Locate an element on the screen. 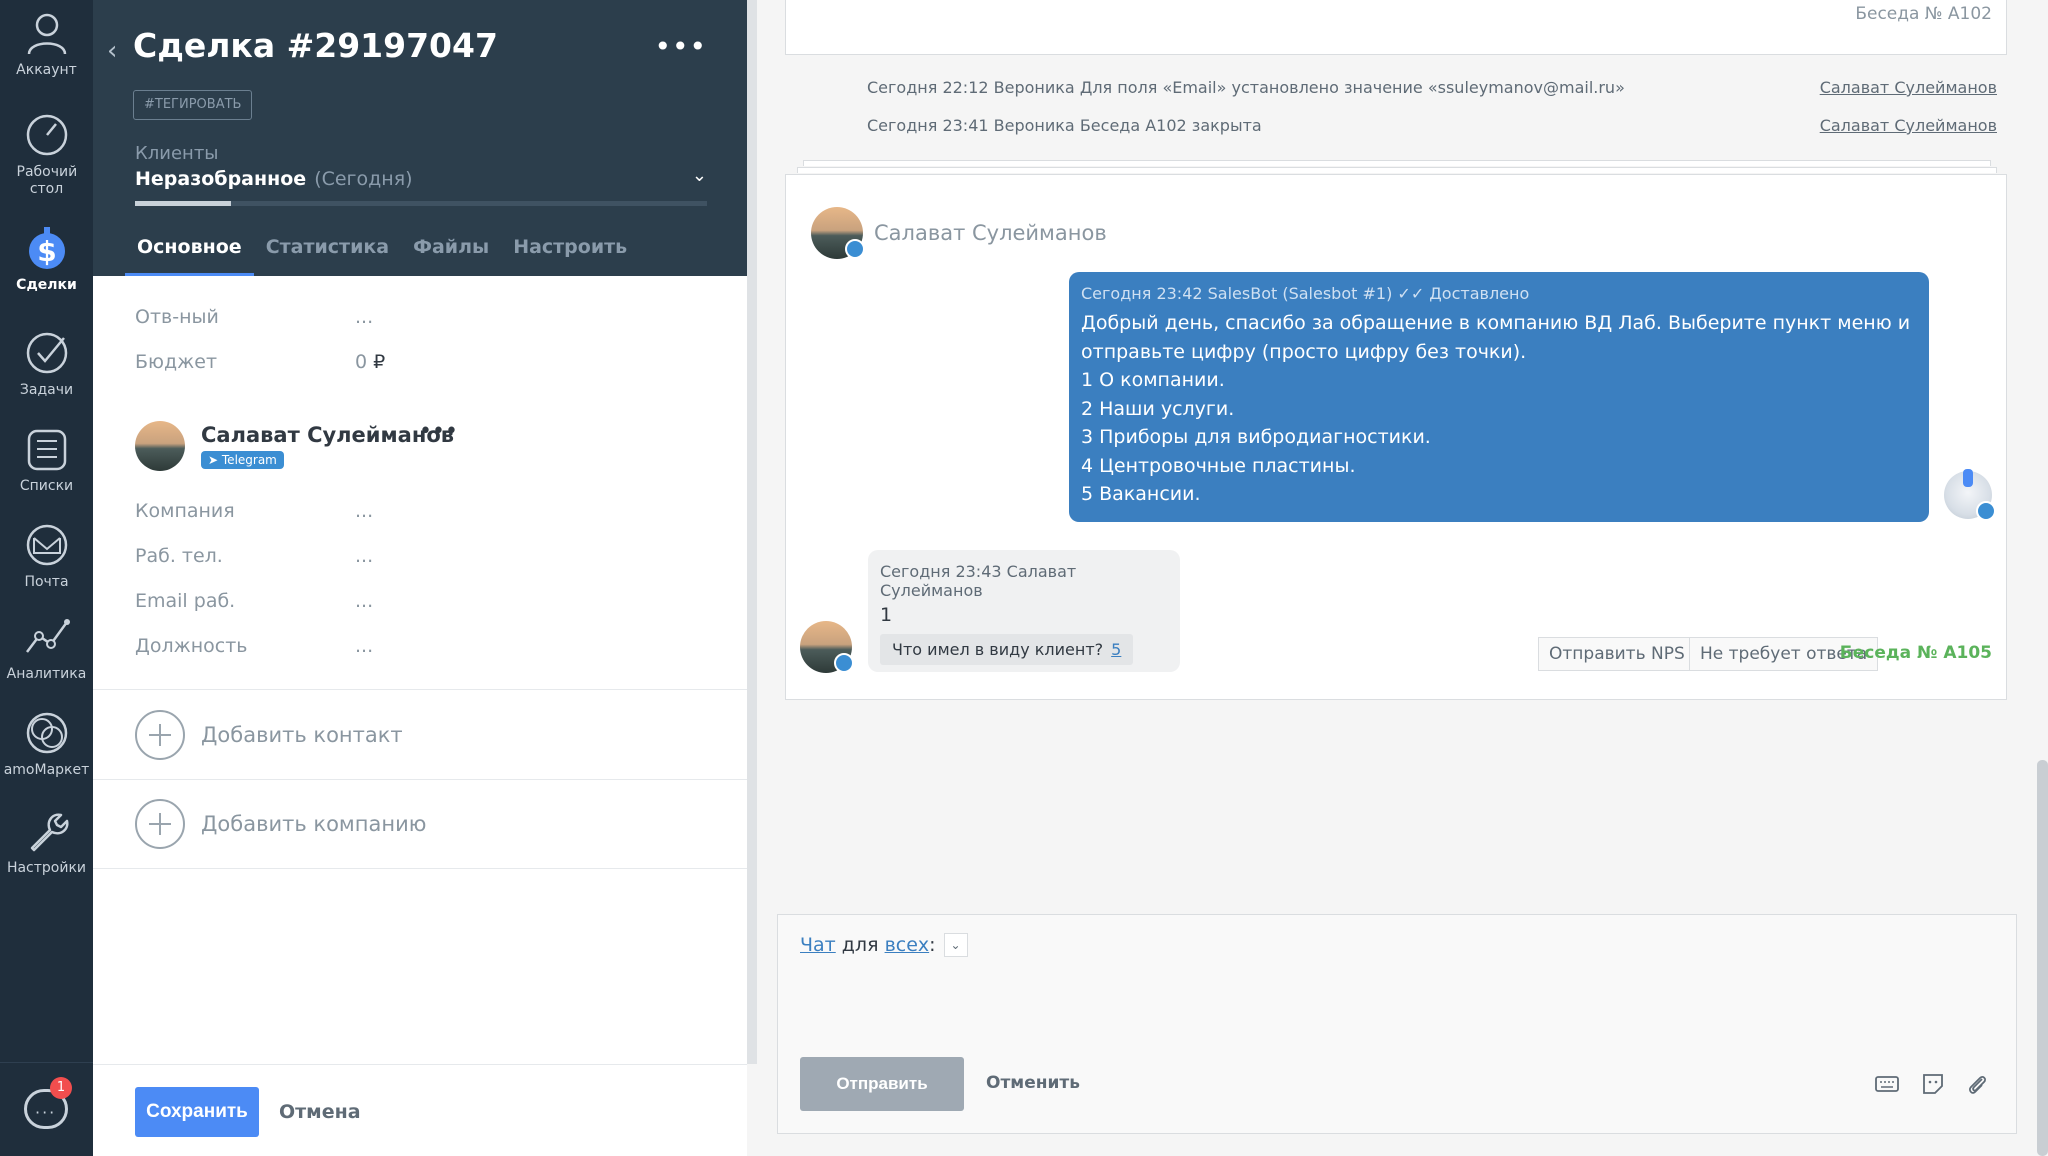 Image resolution: width=2048 pixels, height=1156 pixels. tab-files: Файлы is located at coordinates (451, 256).